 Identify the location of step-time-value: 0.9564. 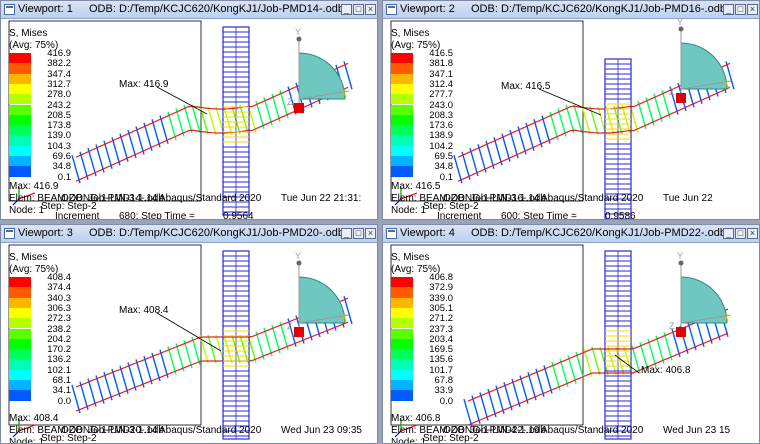
(238, 215).